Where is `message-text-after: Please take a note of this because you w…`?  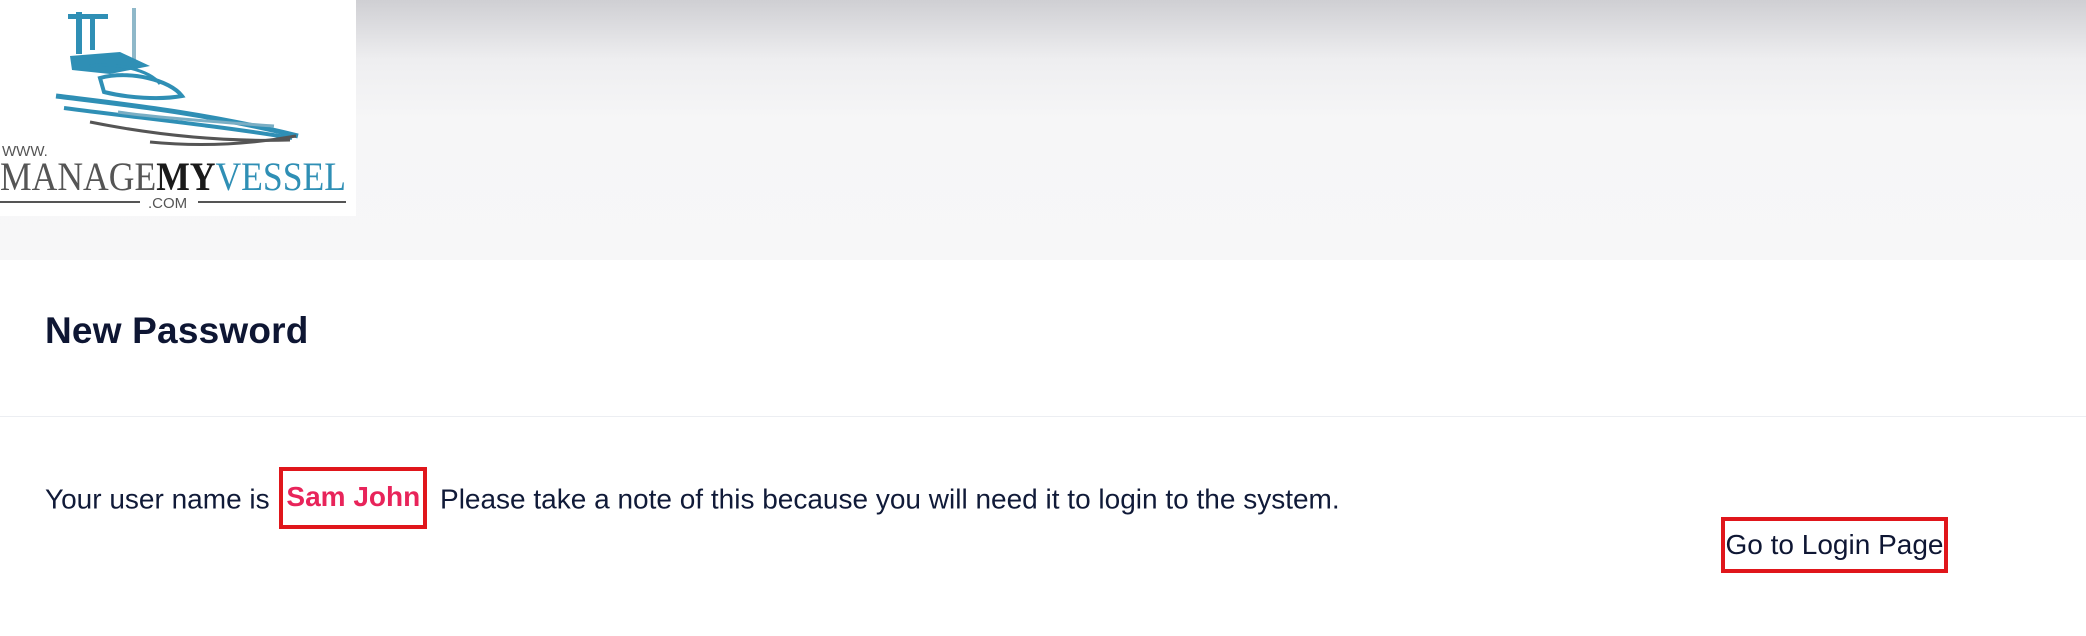
message-text-after: Please take a note of this because you w… is located at coordinates (886, 499).